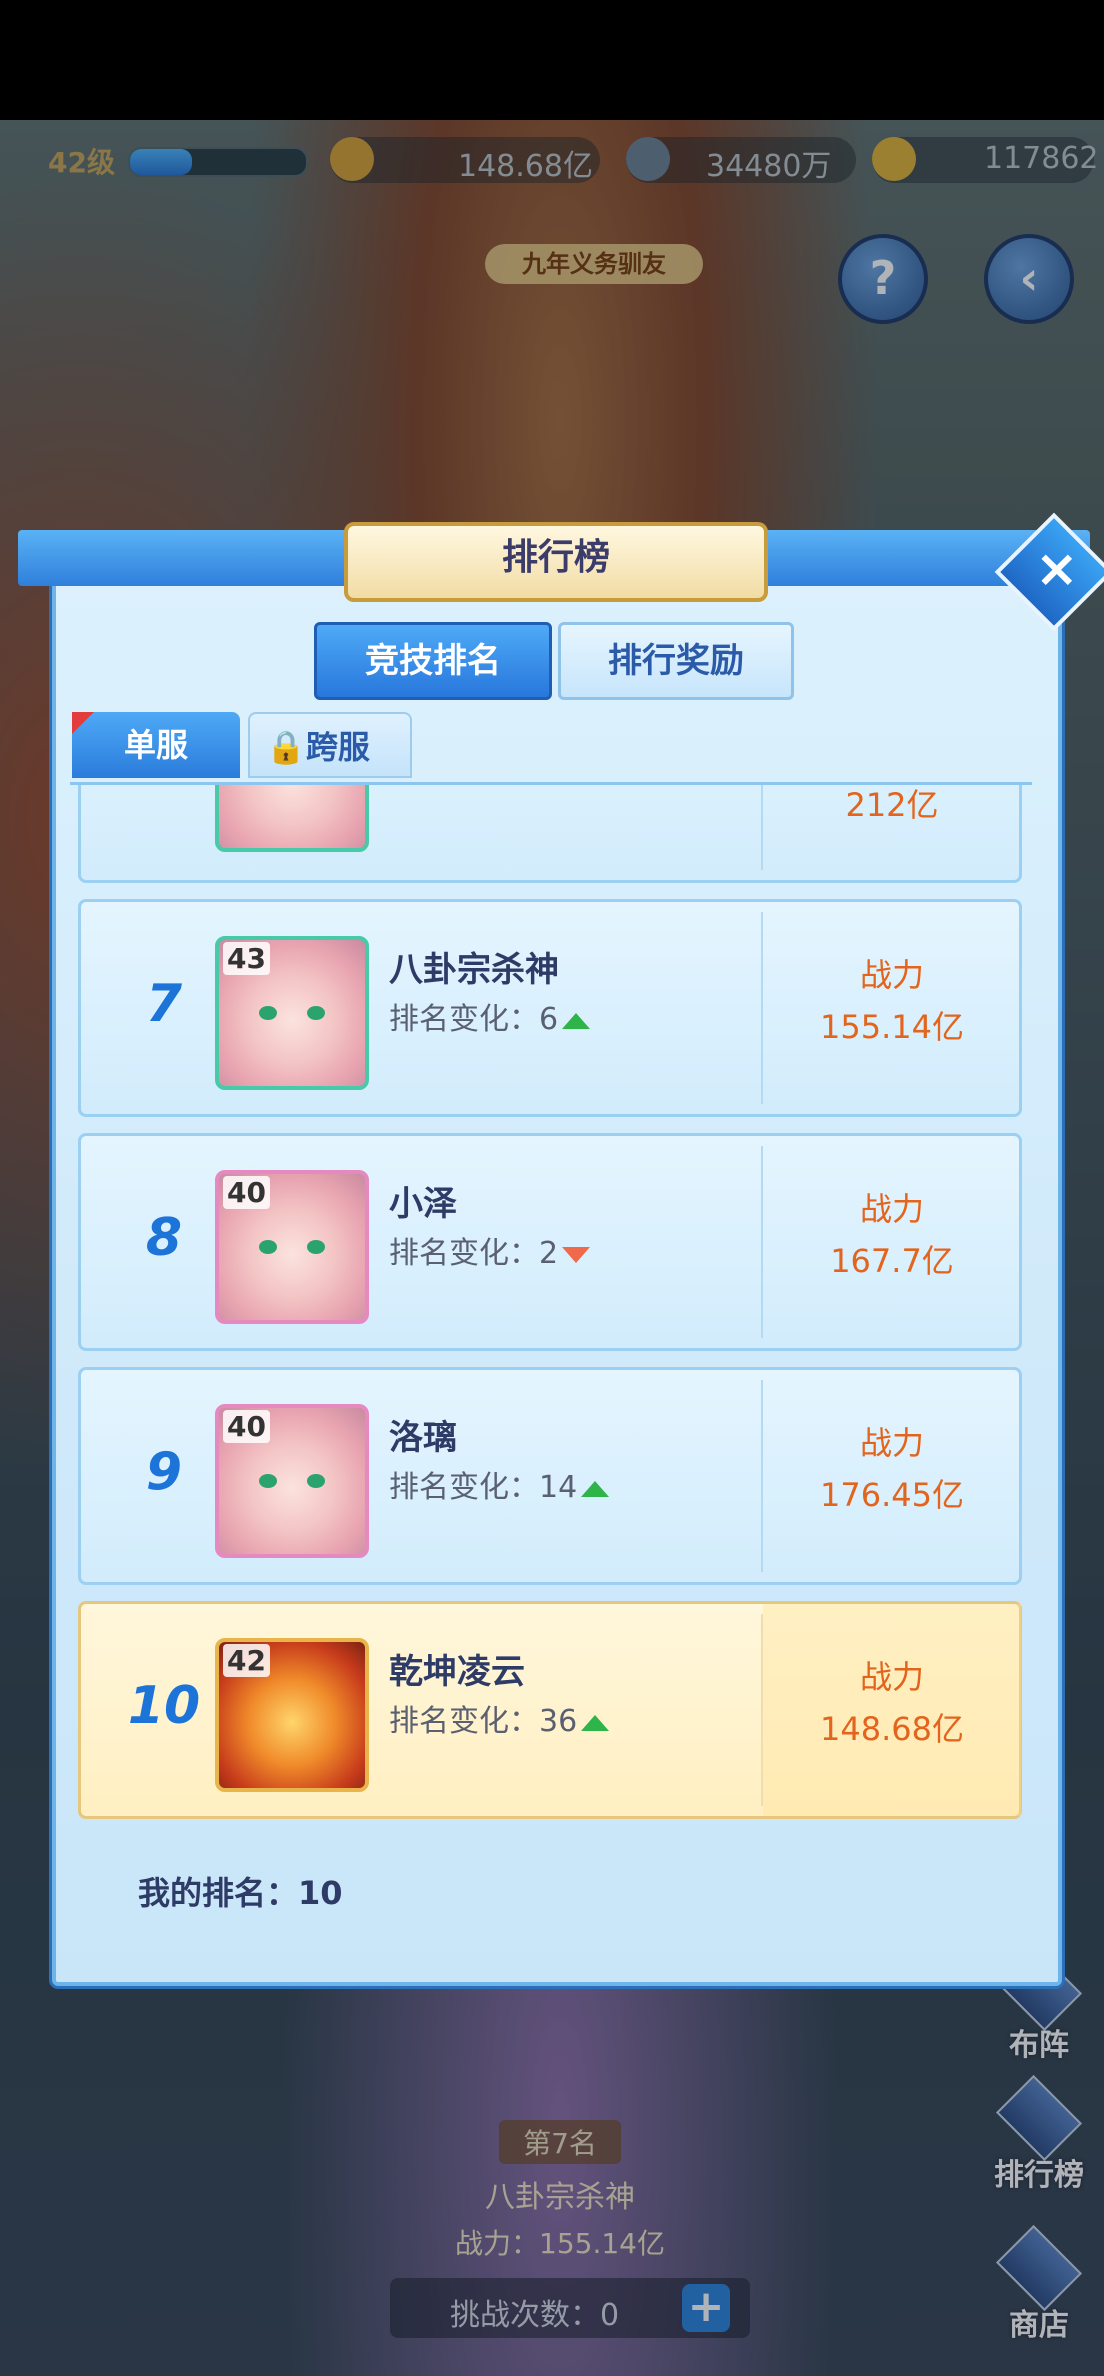  What do you see at coordinates (892, 1729) in the screenshot?
I see `power-value: 148.68亿` at bounding box center [892, 1729].